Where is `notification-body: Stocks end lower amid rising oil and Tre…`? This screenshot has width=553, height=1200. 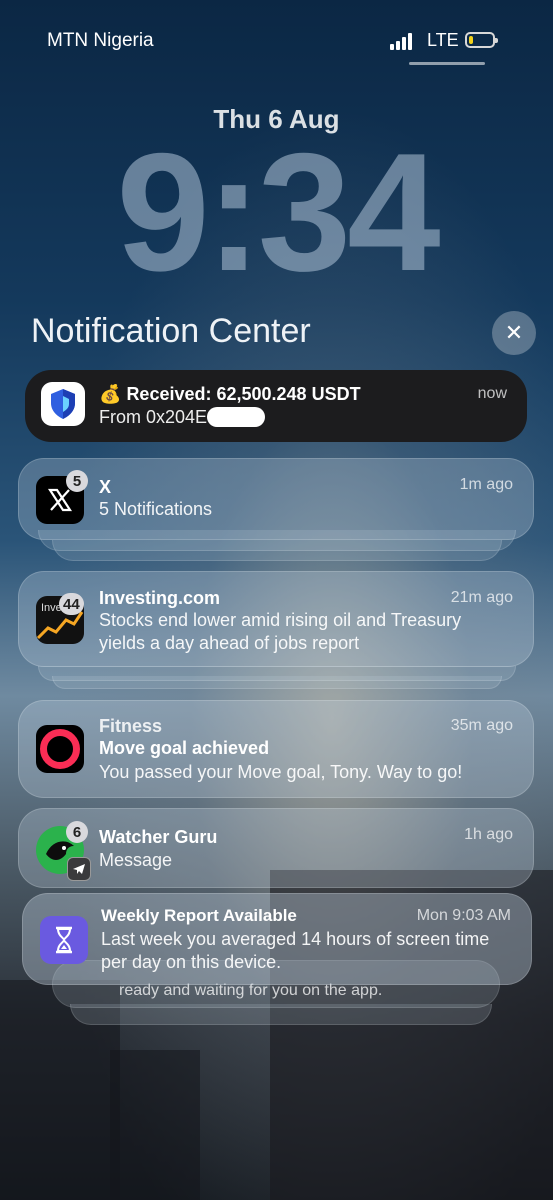 notification-body: Stocks end lower amid rising oil and Tre… is located at coordinates (280, 631).